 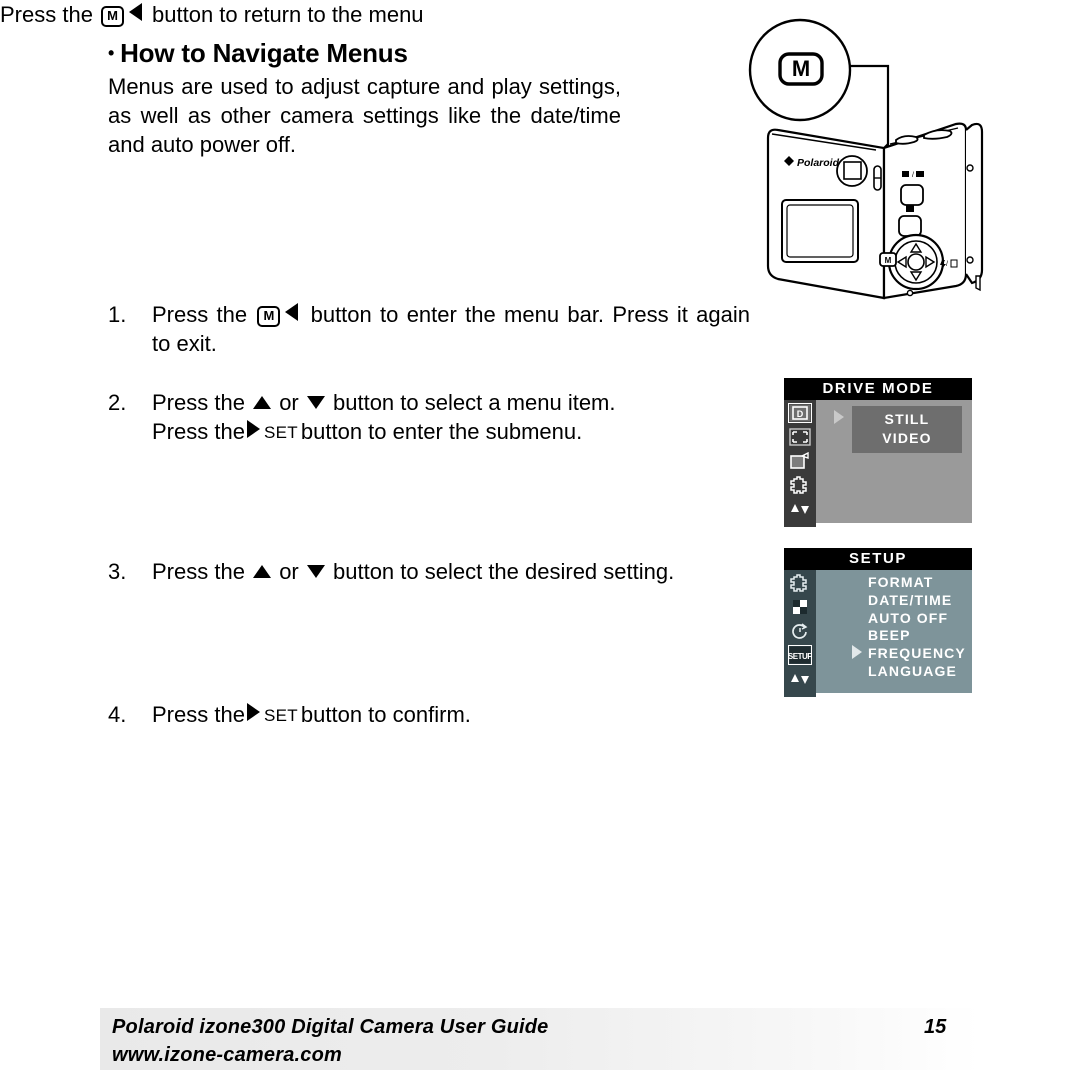 I want to click on playback-mode-icon, so click(x=920, y=174).